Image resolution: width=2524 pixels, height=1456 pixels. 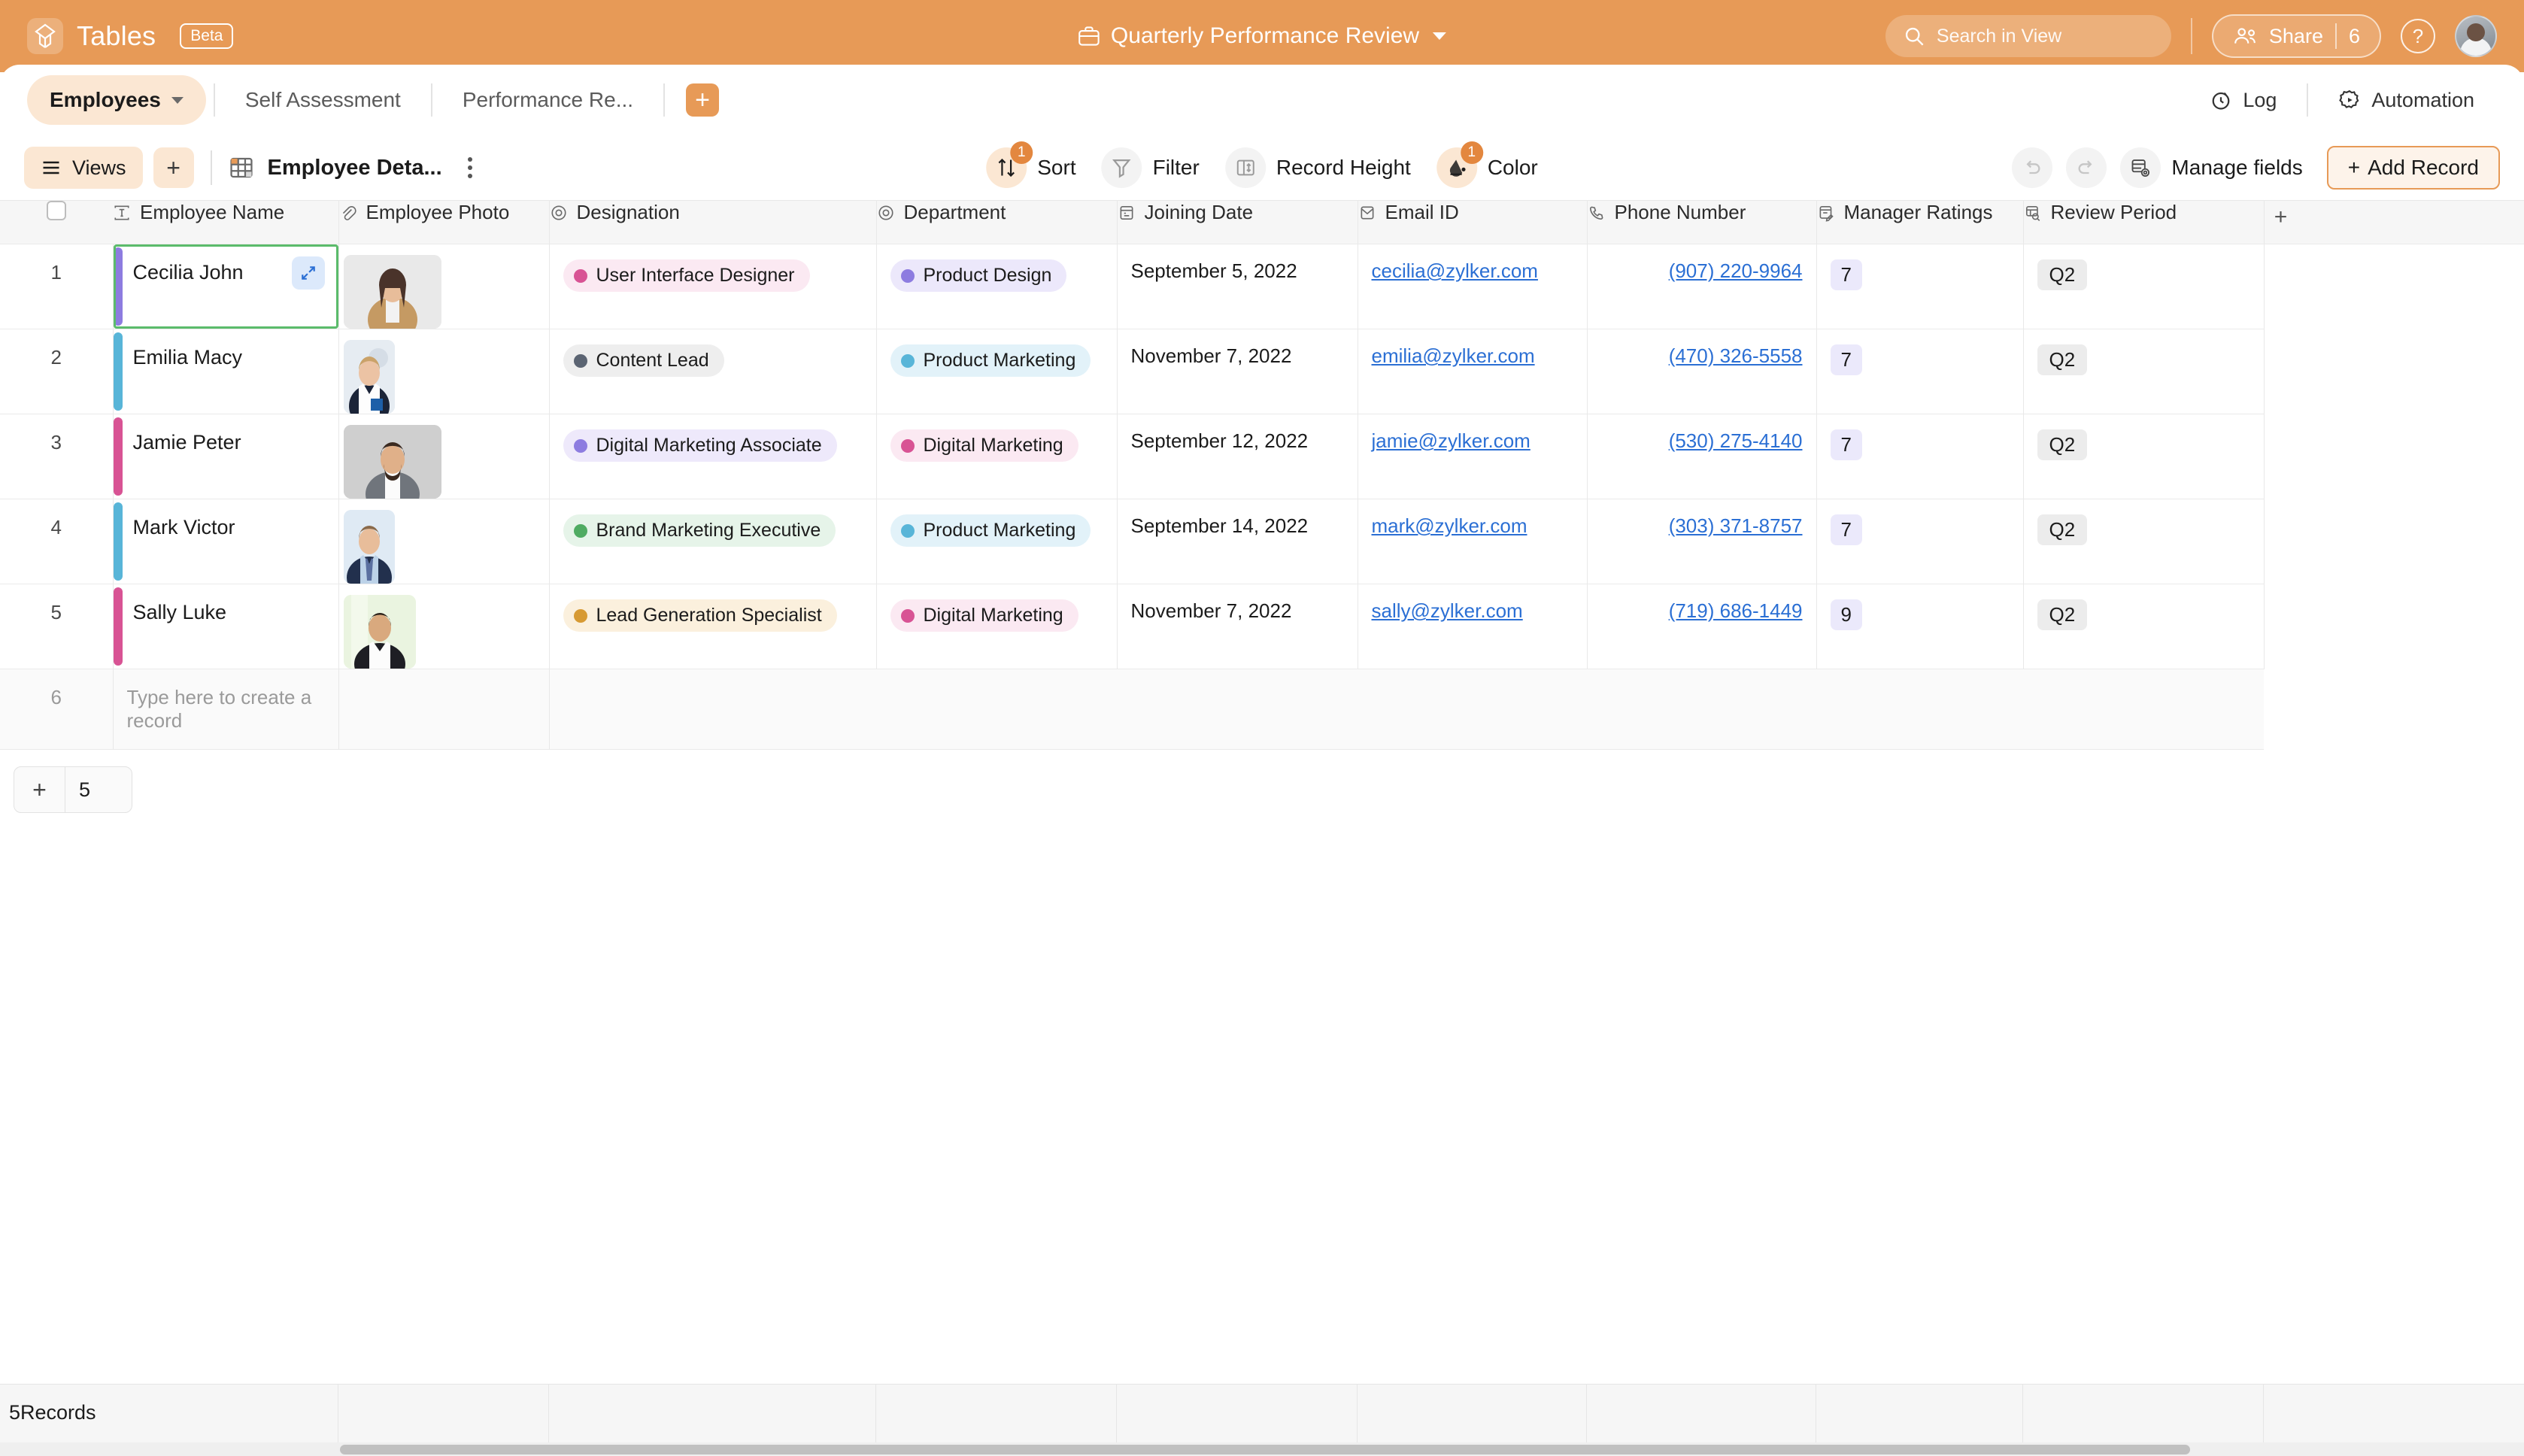 I want to click on cell-email: cecilia@zylker.com, so click(x=1473, y=286).